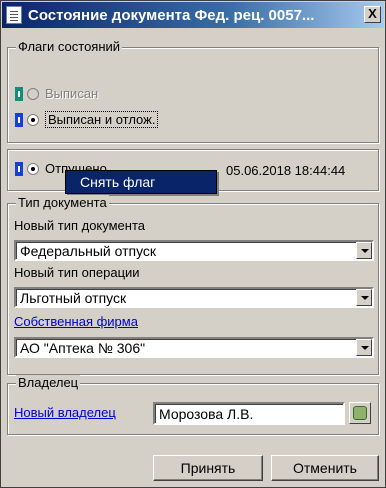 Image resolution: width=386 pixels, height=488 pixels. Describe the element at coordinates (19, 168) in the screenshot. I see `up-arrow-flag-icon` at that location.